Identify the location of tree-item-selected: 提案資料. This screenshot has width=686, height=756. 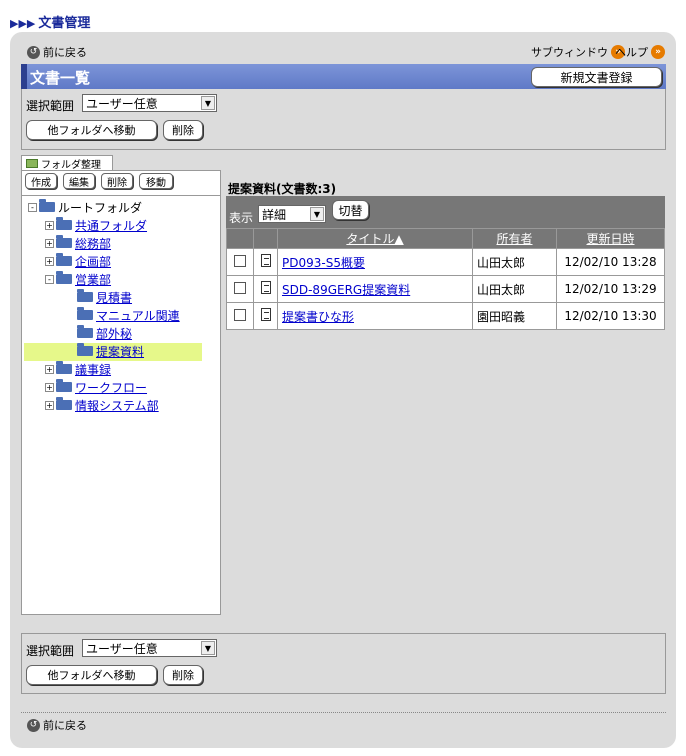
(110, 351).